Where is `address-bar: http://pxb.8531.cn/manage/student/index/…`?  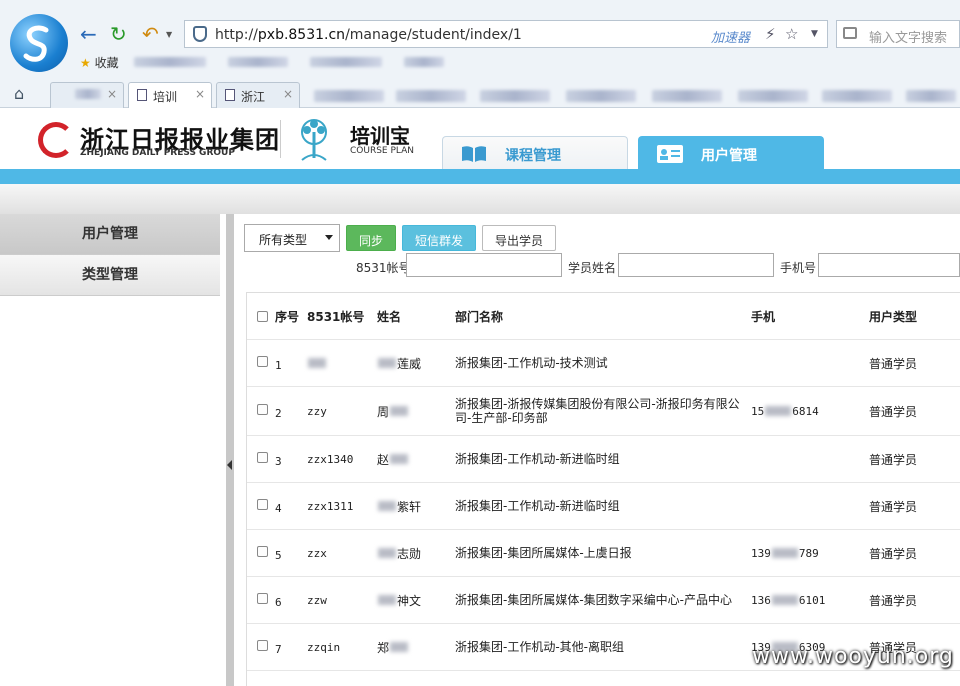
address-bar: http://pxb.8531.cn/manage/student/index/… is located at coordinates (506, 34).